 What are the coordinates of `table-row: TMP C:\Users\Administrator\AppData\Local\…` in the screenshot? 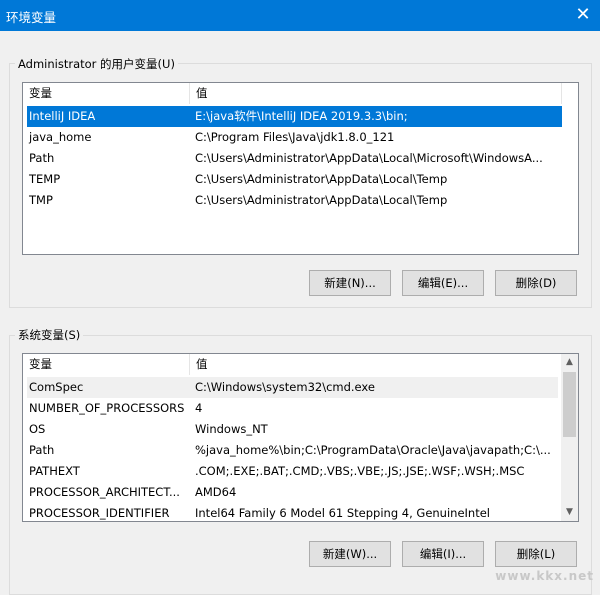 It's located at (294, 200).